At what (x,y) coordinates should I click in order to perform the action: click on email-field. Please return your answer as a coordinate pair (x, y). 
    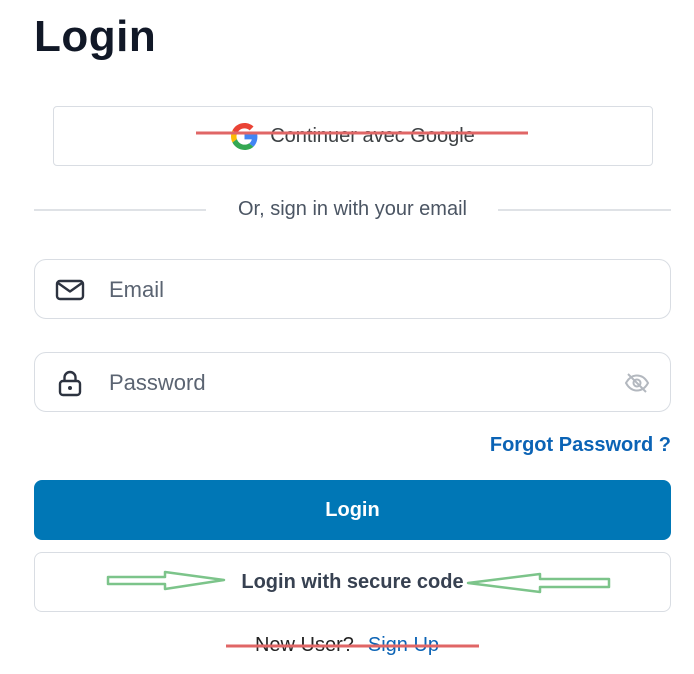
    Looking at the image, I should click on (352, 289).